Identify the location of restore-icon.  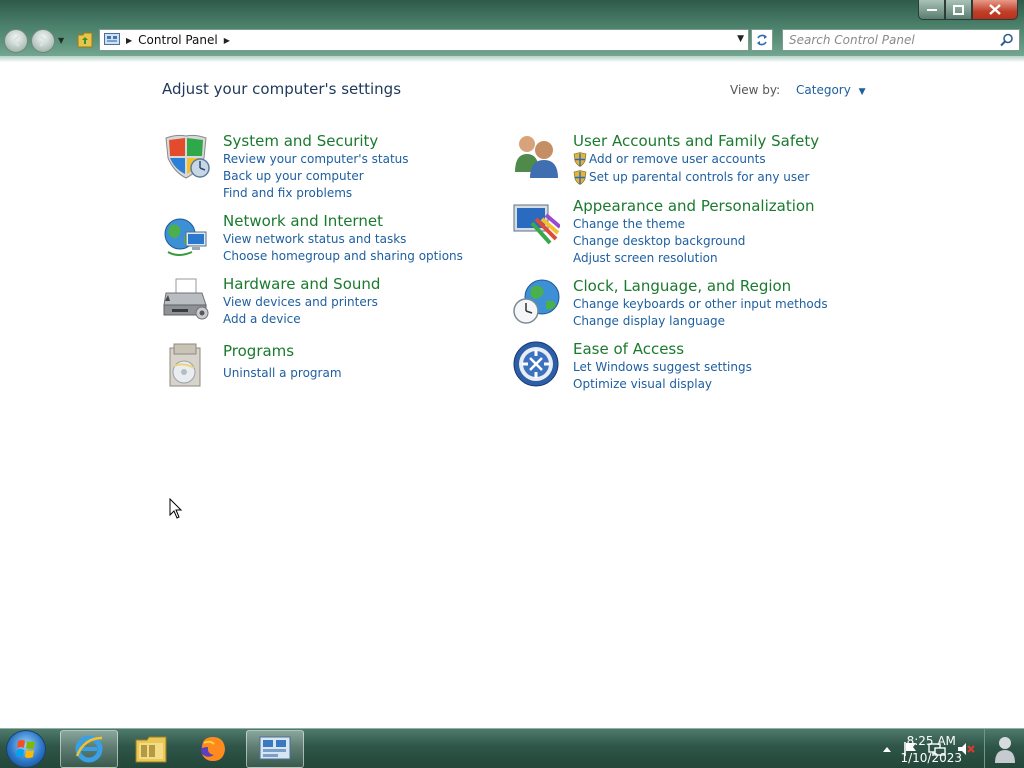
(958, 9).